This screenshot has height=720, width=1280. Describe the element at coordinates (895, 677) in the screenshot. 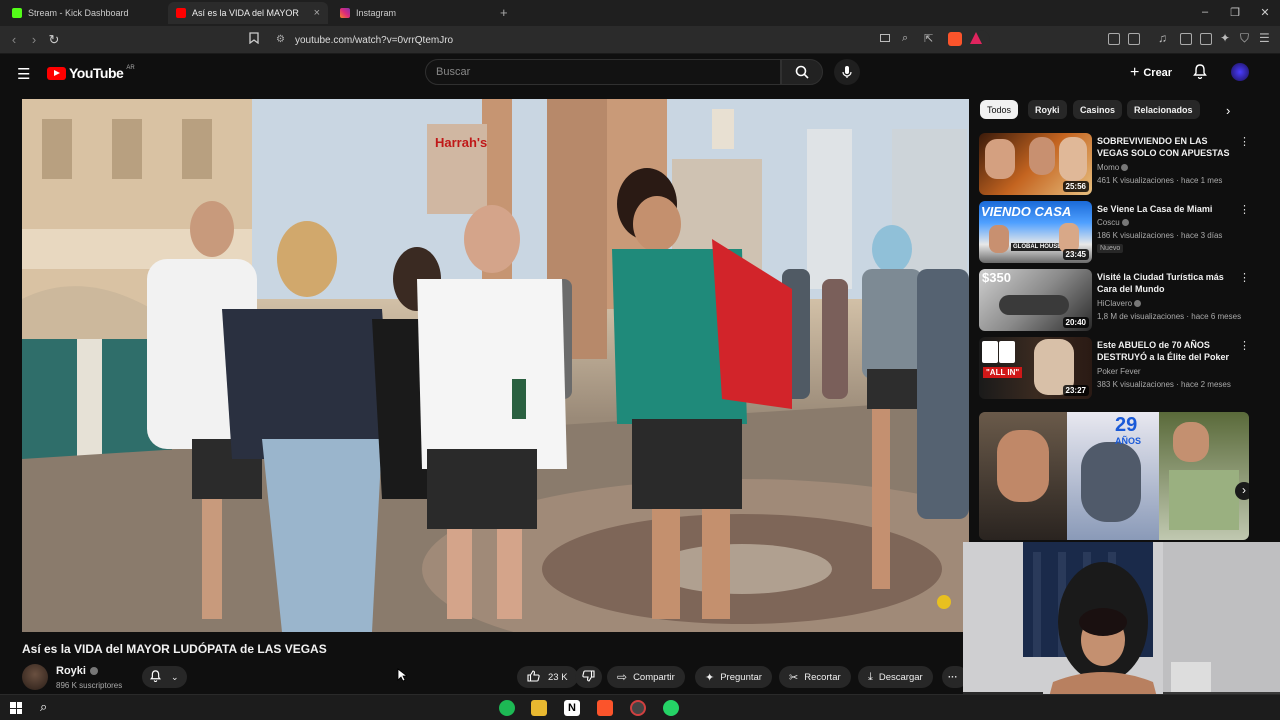

I see `download-button: ⤓ Descargar` at that location.